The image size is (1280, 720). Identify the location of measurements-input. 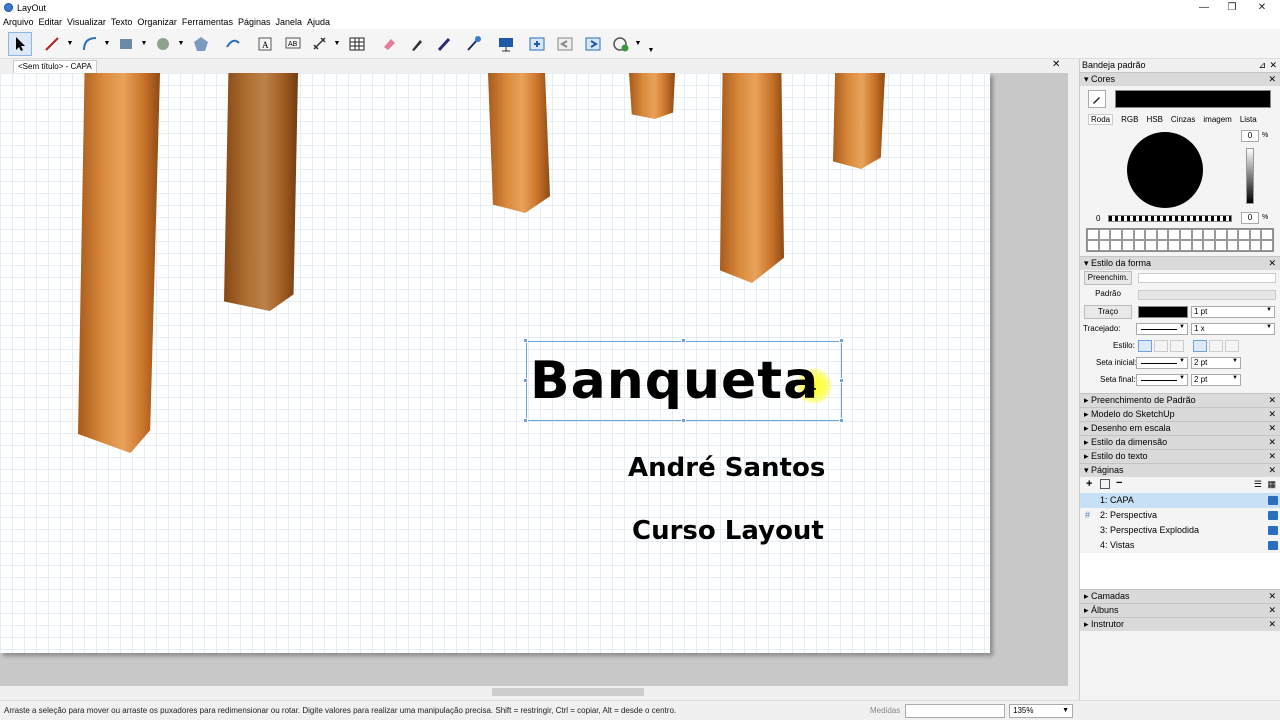
(955, 711).